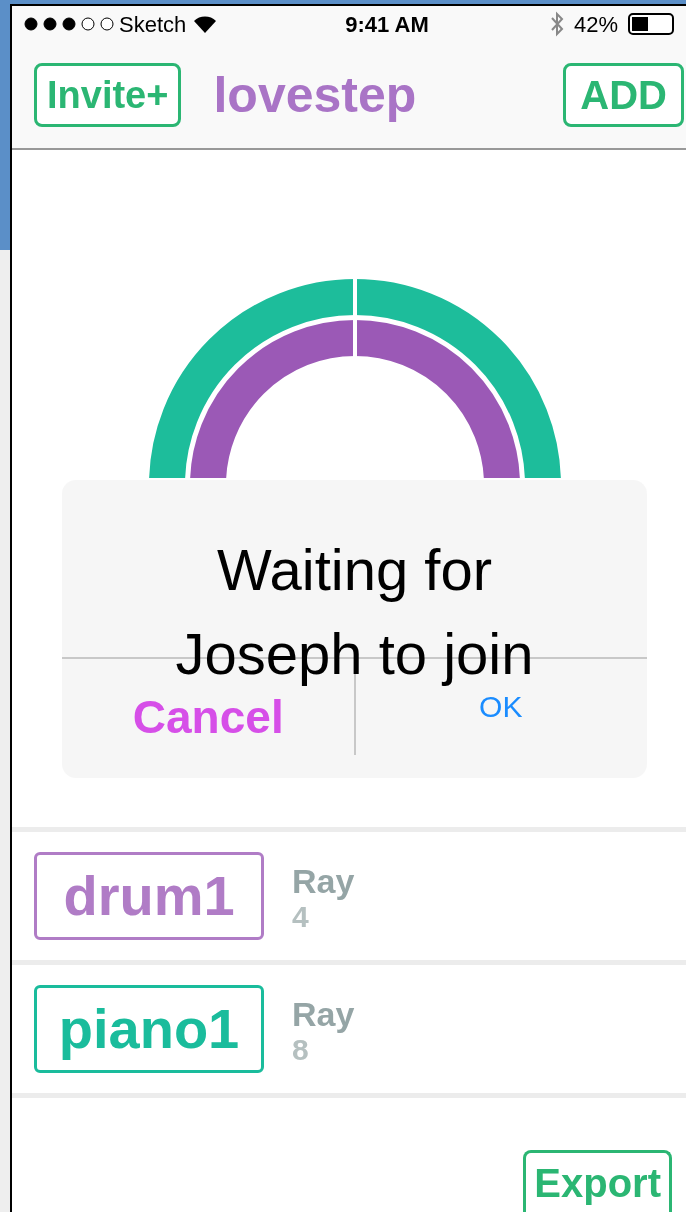 The height and width of the screenshot is (1212, 686). I want to click on battery-percentage: 42%, so click(595, 24).